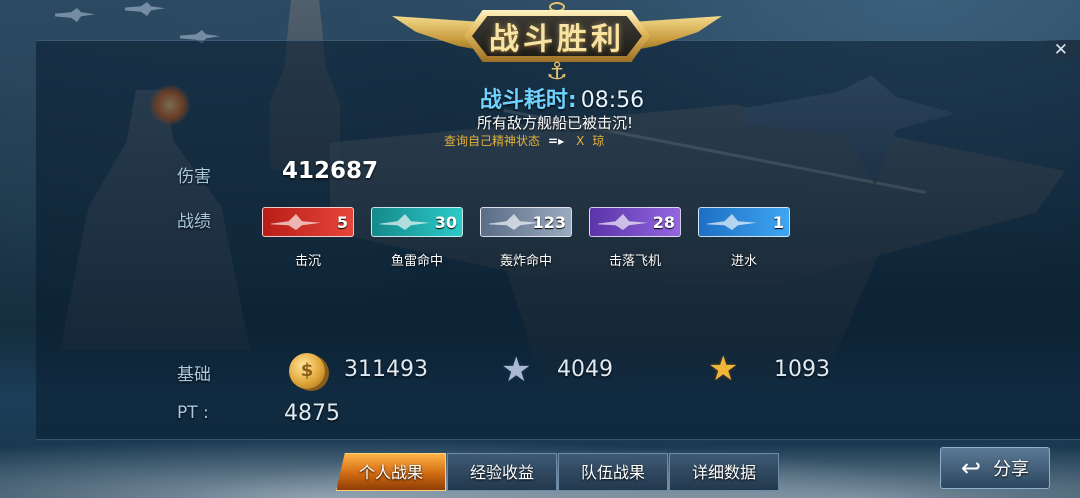 The height and width of the screenshot is (498, 1080). What do you see at coordinates (307, 371) in the screenshot?
I see `gold-coin-icon: $` at bounding box center [307, 371].